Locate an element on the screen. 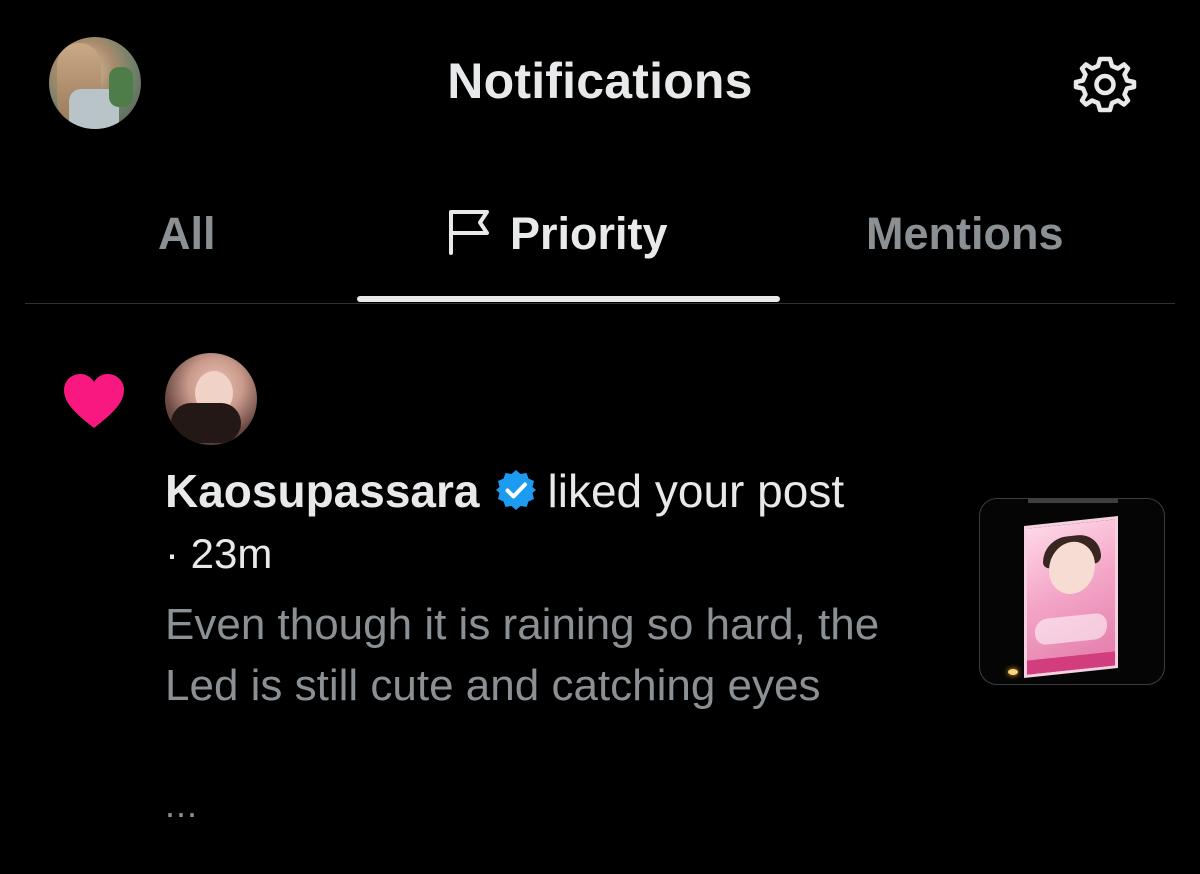 This screenshot has width=1200, height=874. settings-button is located at coordinates (1105, 84).